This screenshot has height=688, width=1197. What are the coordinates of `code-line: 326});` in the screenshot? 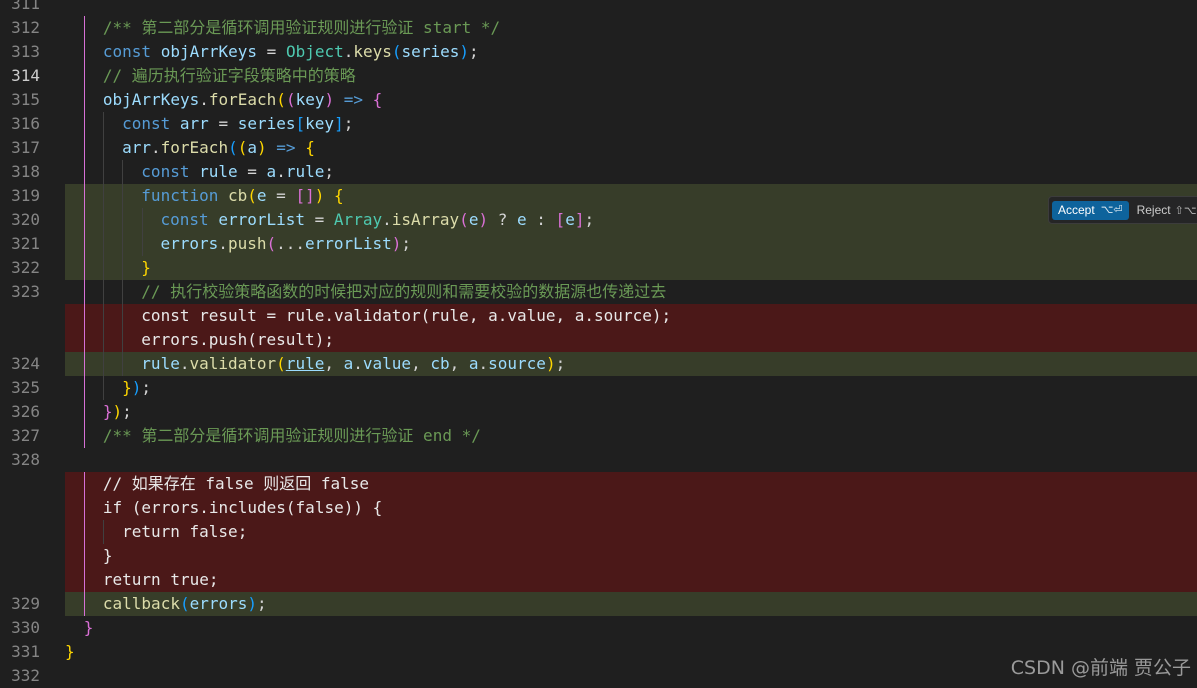 It's located at (598, 412).